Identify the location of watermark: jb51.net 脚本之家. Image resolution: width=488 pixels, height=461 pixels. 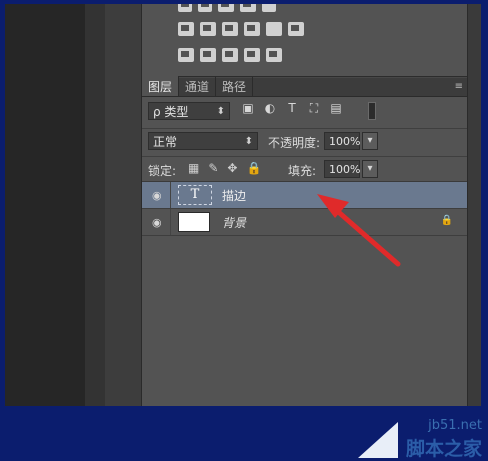
(418, 434).